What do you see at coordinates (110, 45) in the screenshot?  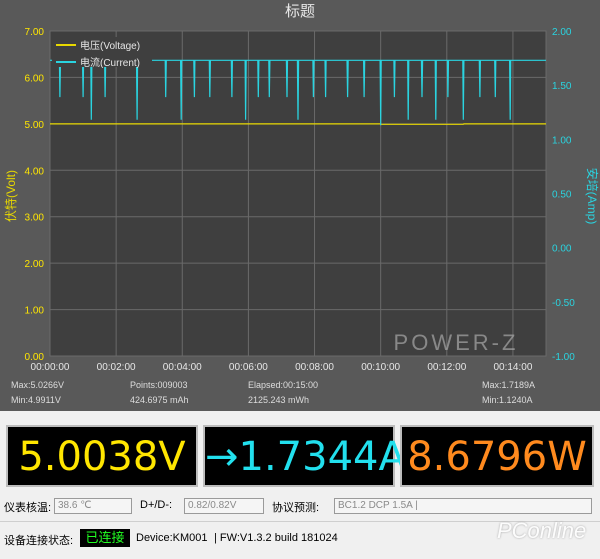 I see `legend-label: 电压(Voltage)` at bounding box center [110, 45].